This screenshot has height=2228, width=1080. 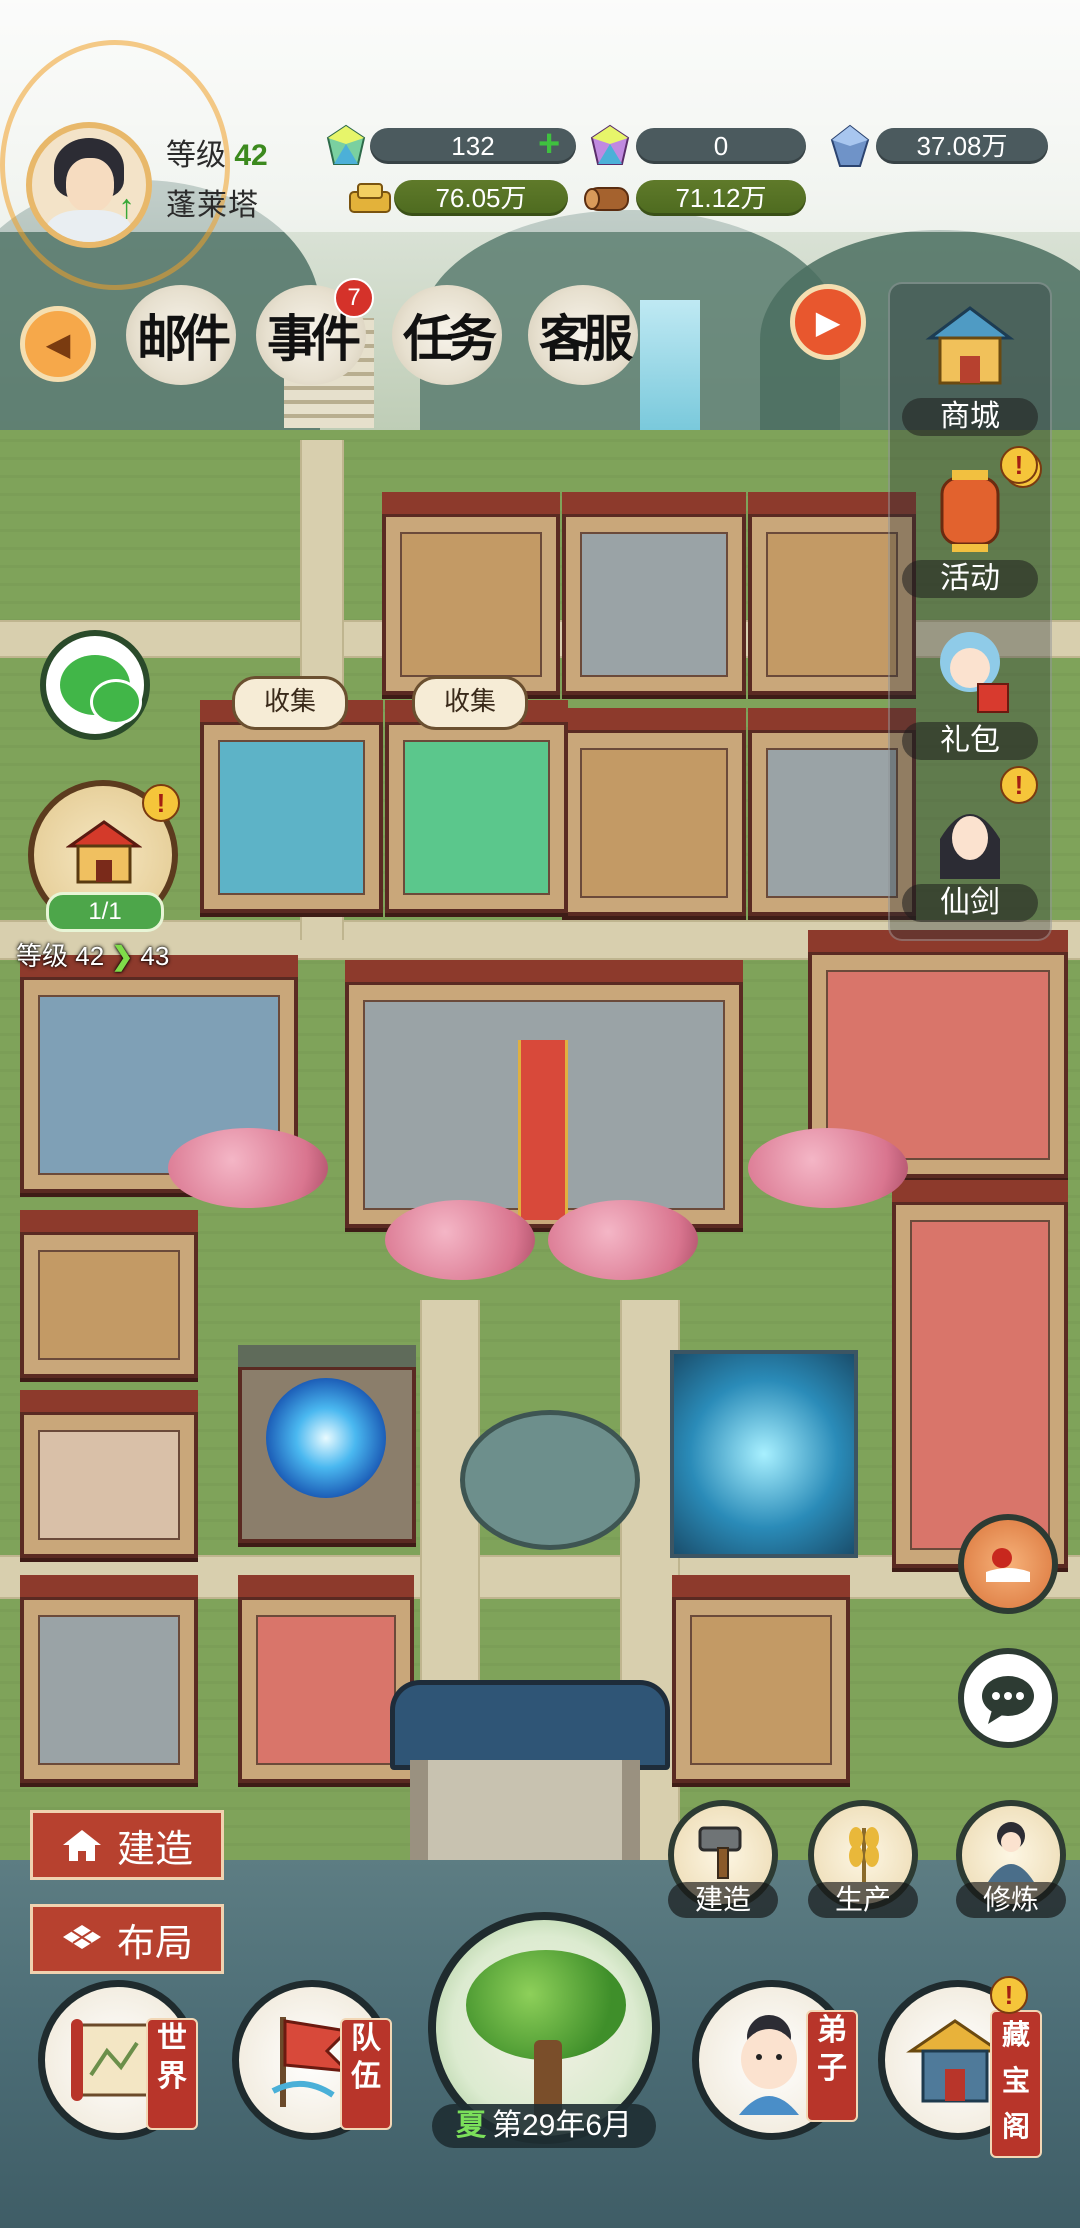 I want to click on gift-hand-button, so click(x=1008, y=1564).